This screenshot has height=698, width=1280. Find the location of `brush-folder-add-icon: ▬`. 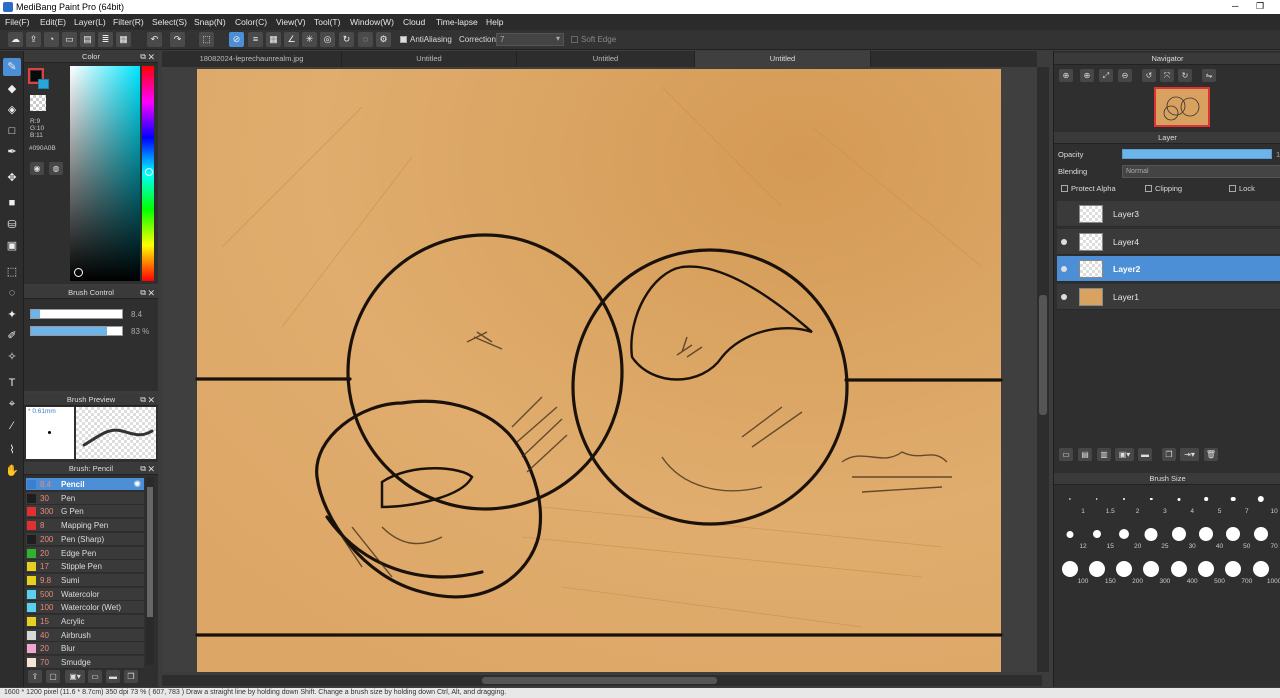

brush-folder-add-icon: ▬ is located at coordinates (113, 676).